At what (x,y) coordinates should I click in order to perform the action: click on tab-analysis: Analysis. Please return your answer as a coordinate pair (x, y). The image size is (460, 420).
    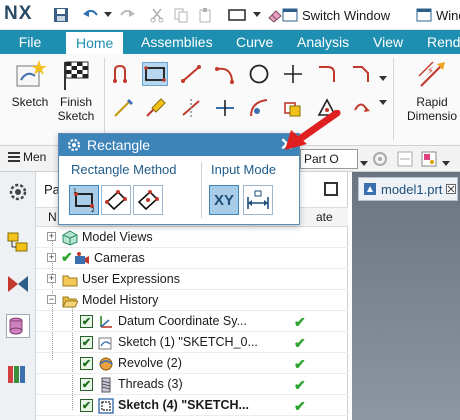
    Looking at the image, I should click on (323, 42).